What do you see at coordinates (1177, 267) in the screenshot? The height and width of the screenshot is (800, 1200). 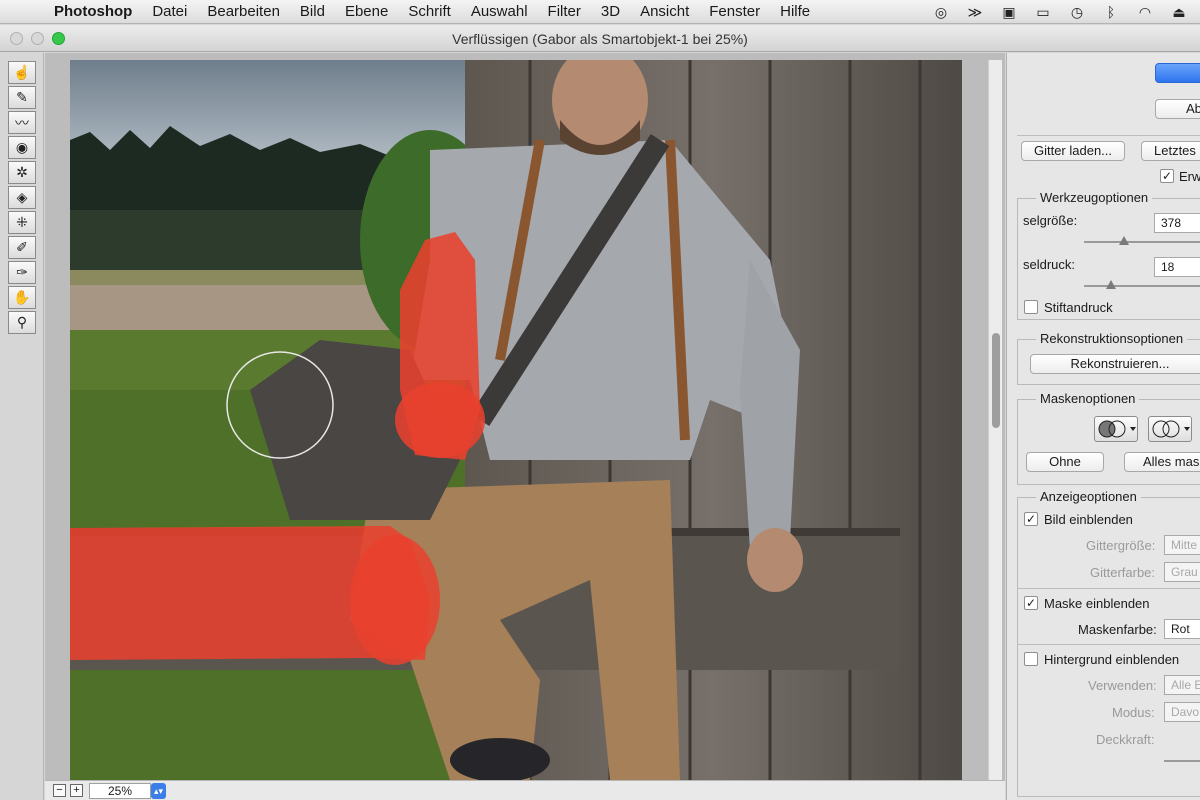 I see `brush-pressure-field: 18` at bounding box center [1177, 267].